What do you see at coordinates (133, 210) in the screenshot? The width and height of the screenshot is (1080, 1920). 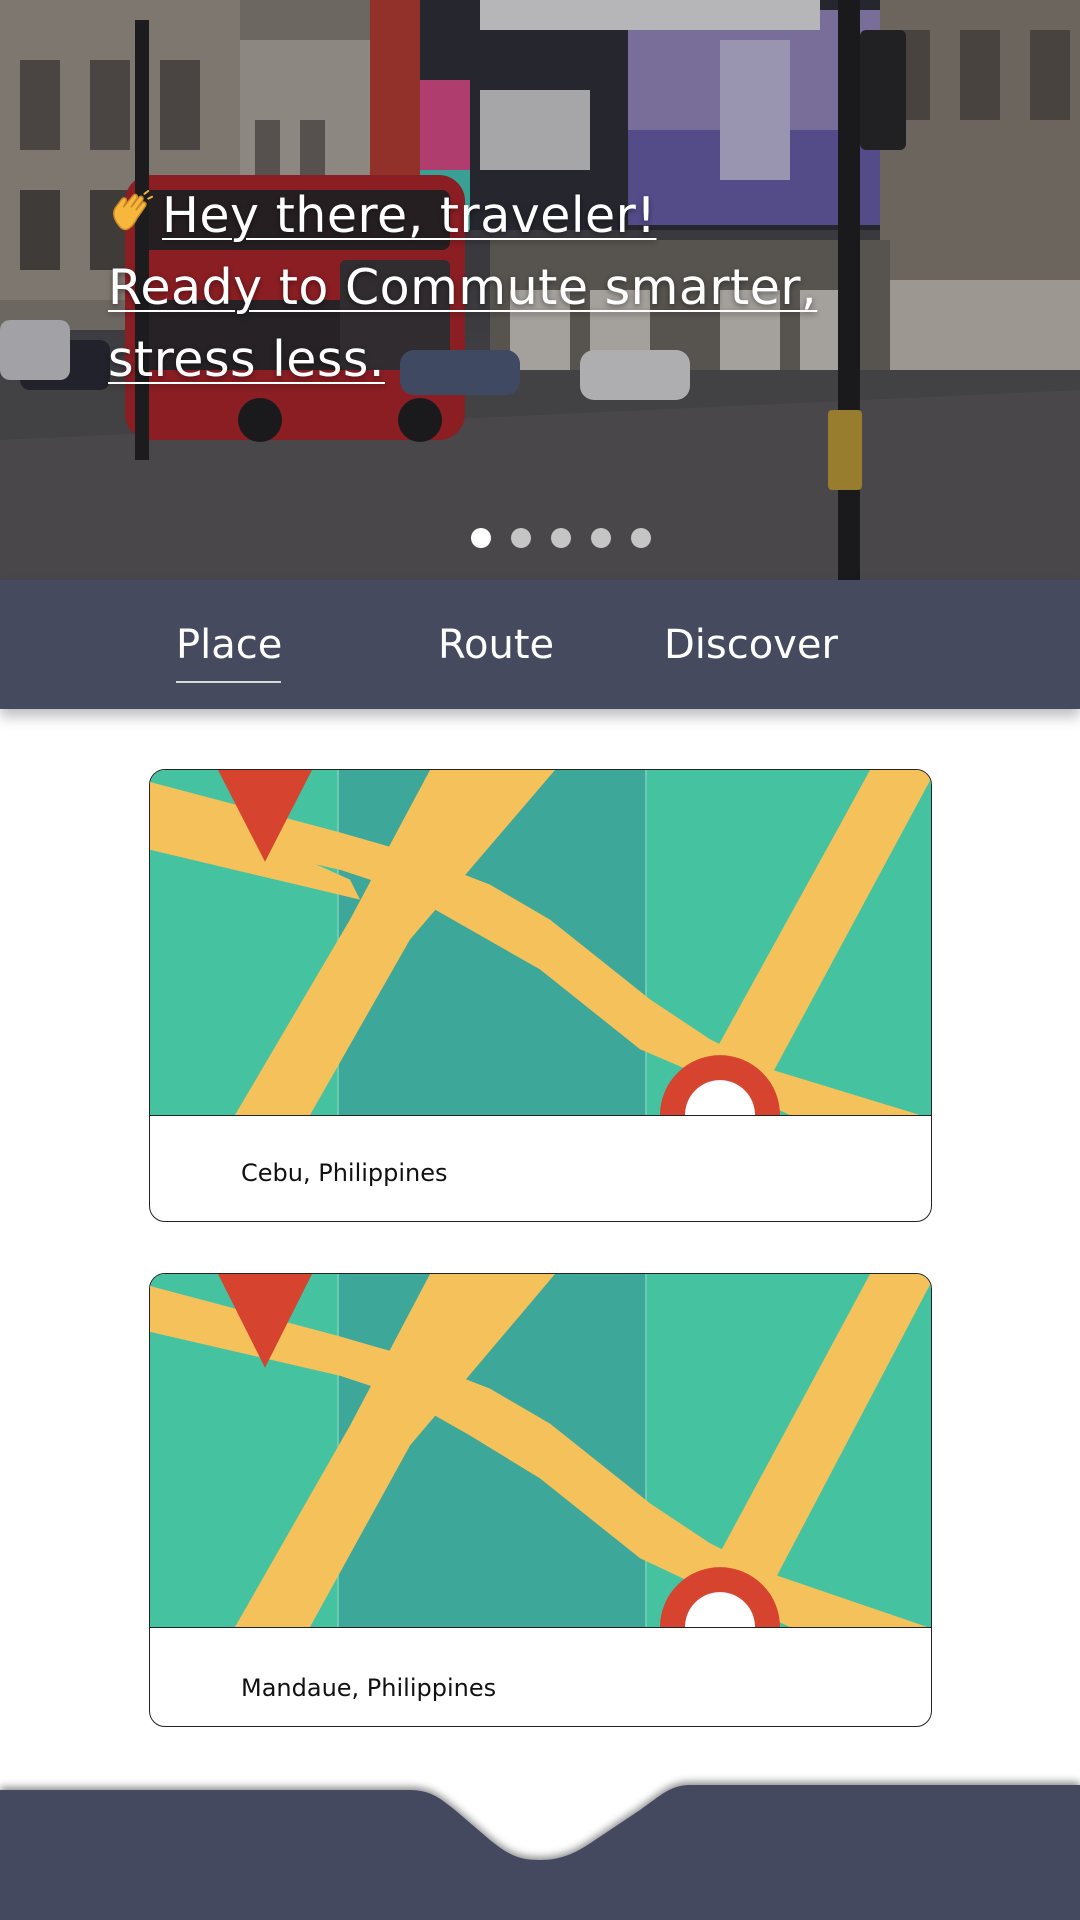 I see `waving-hand-icon` at bounding box center [133, 210].